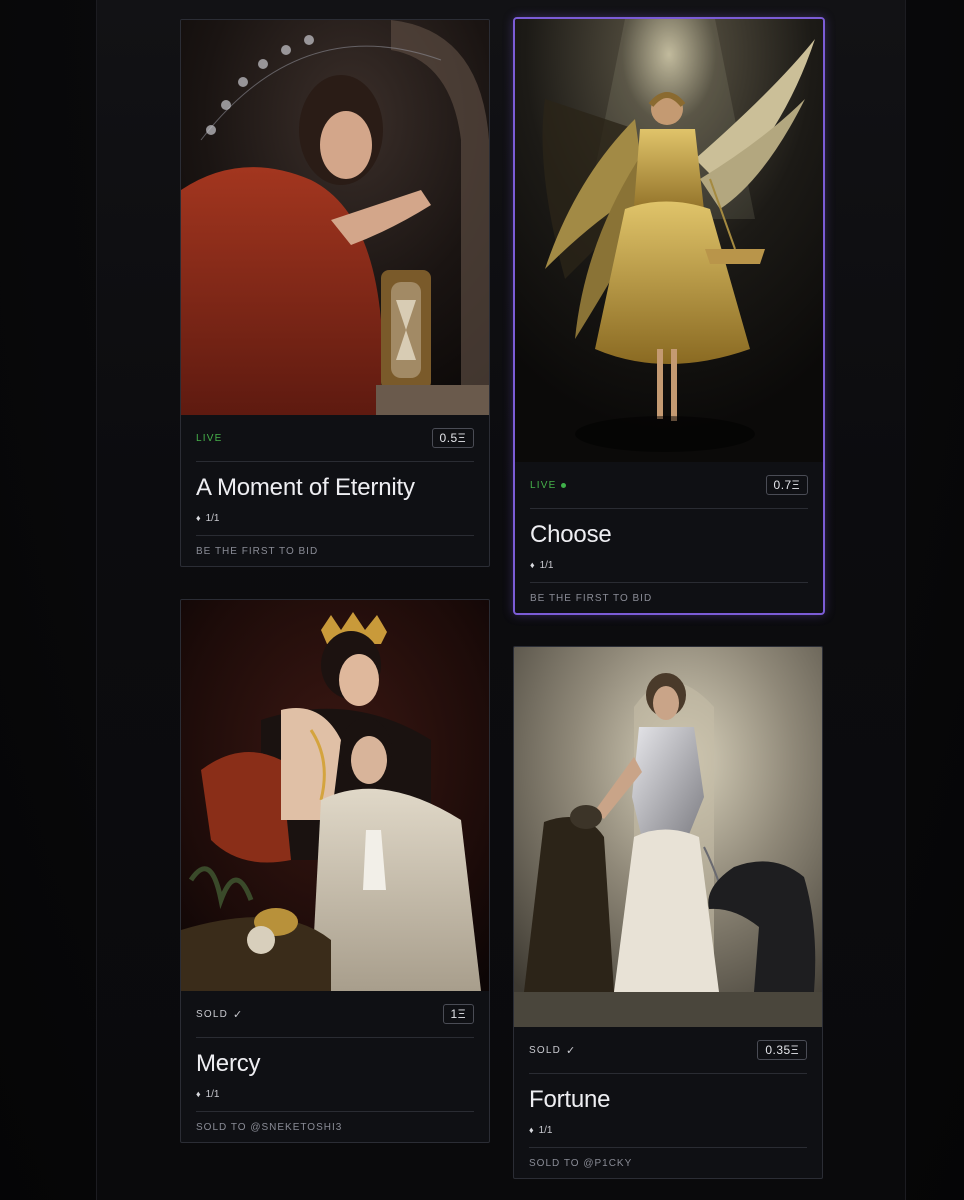 This screenshot has width=964, height=1200. Describe the element at coordinates (452, 438) in the screenshot. I see `price-badge: 0.5Ξ` at that location.